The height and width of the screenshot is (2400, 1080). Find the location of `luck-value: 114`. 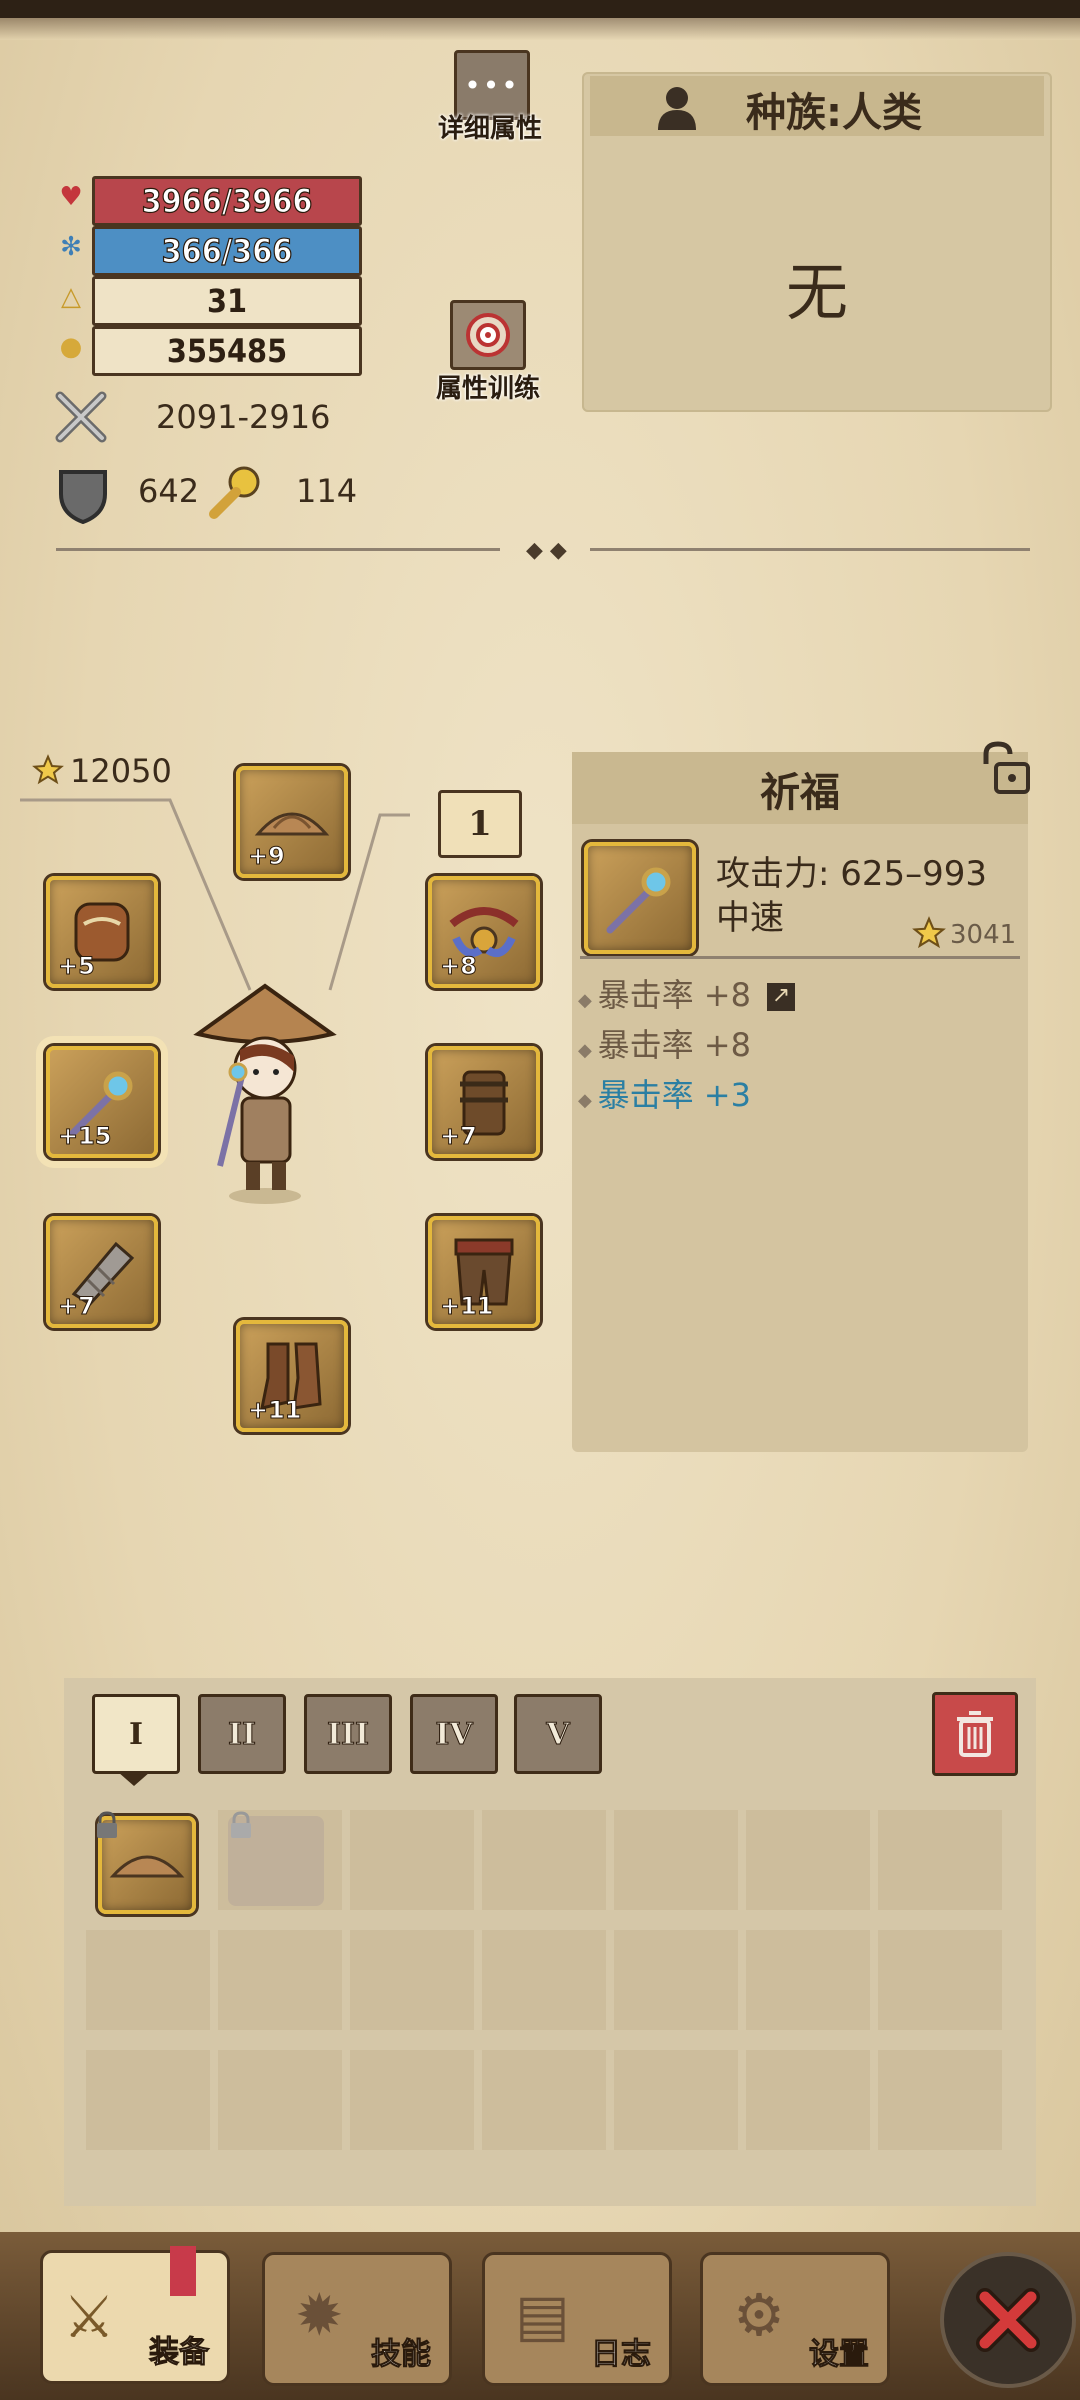

luck-value: 114 is located at coordinates (327, 491).